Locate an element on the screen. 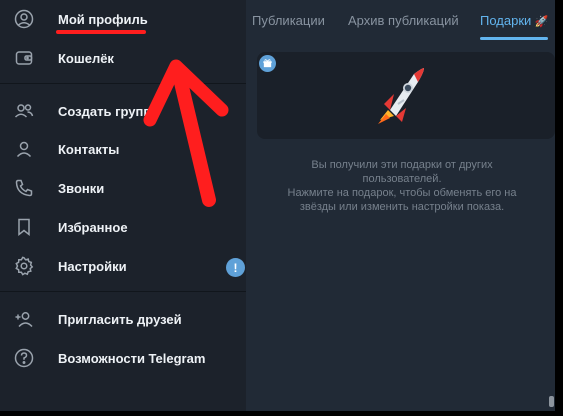  sidebar-item-wallet: Кошелёк is located at coordinates (123, 58).